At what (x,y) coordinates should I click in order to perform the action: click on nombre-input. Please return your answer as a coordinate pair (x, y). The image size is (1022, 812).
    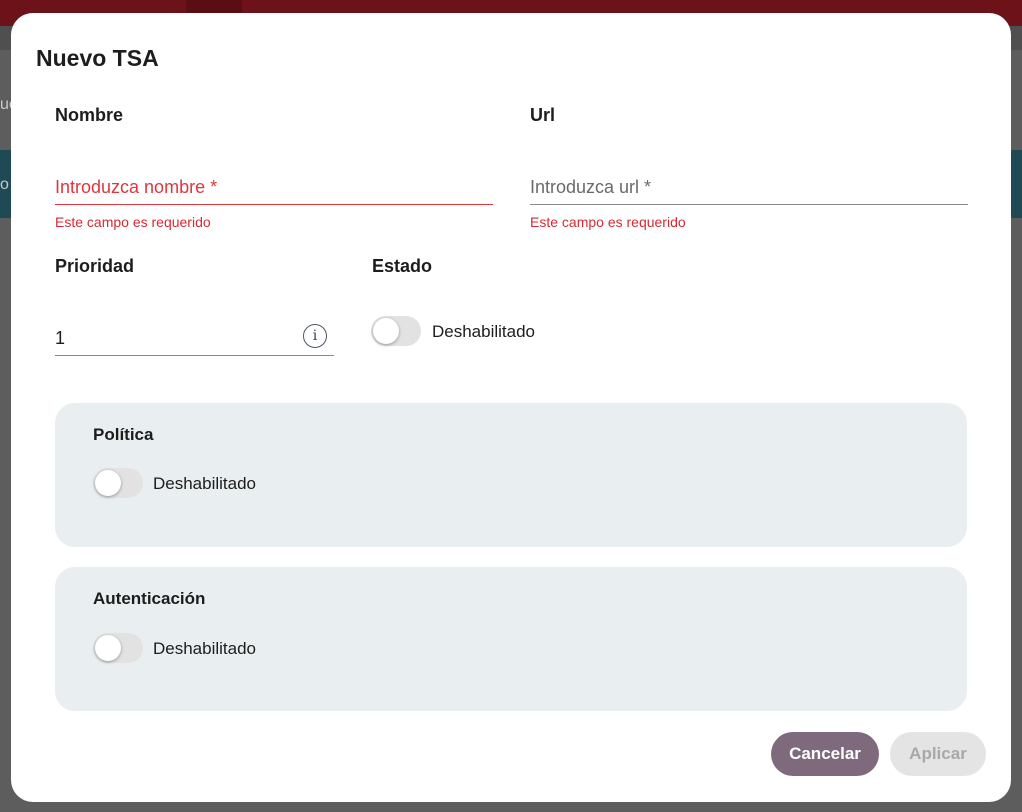
    Looking at the image, I should click on (274, 188).